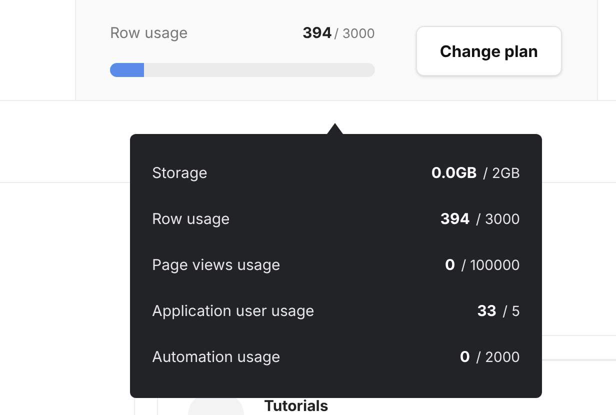 The image size is (616, 415). Describe the element at coordinates (216, 357) in the screenshot. I see `usage-label: Automation usage` at that location.